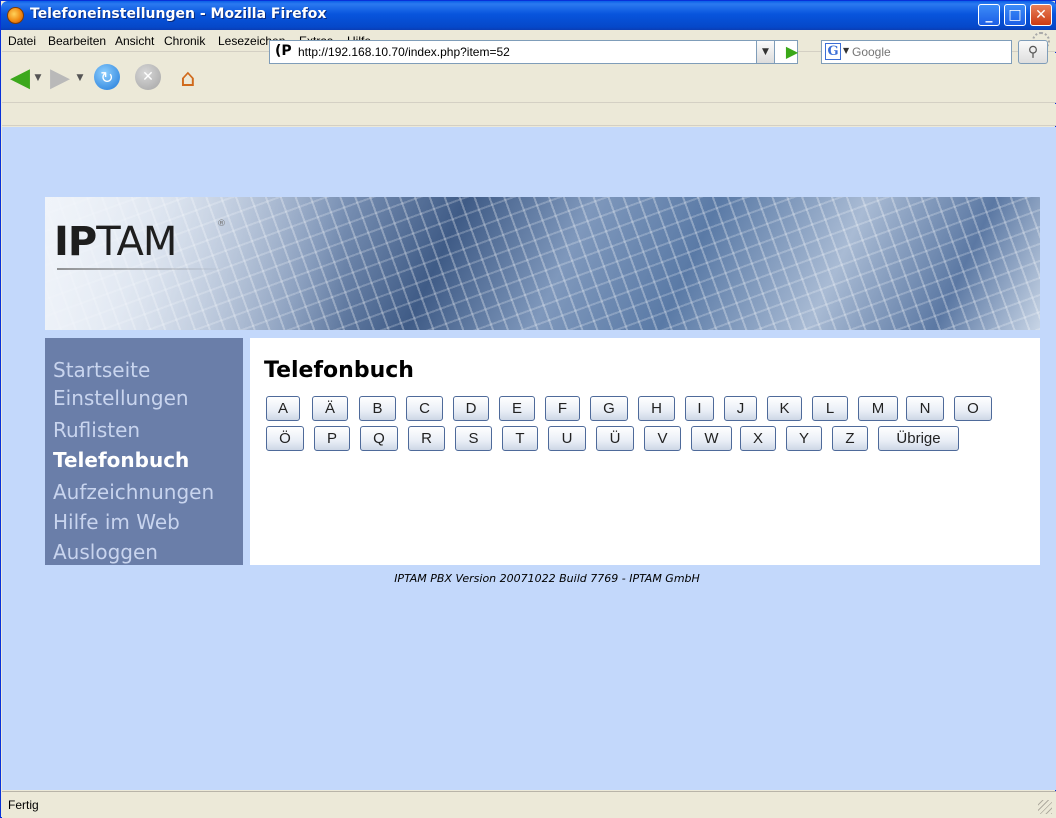 This screenshot has height=818, width=1056. I want to click on back-arrow-icon: ◀, so click(20, 78).